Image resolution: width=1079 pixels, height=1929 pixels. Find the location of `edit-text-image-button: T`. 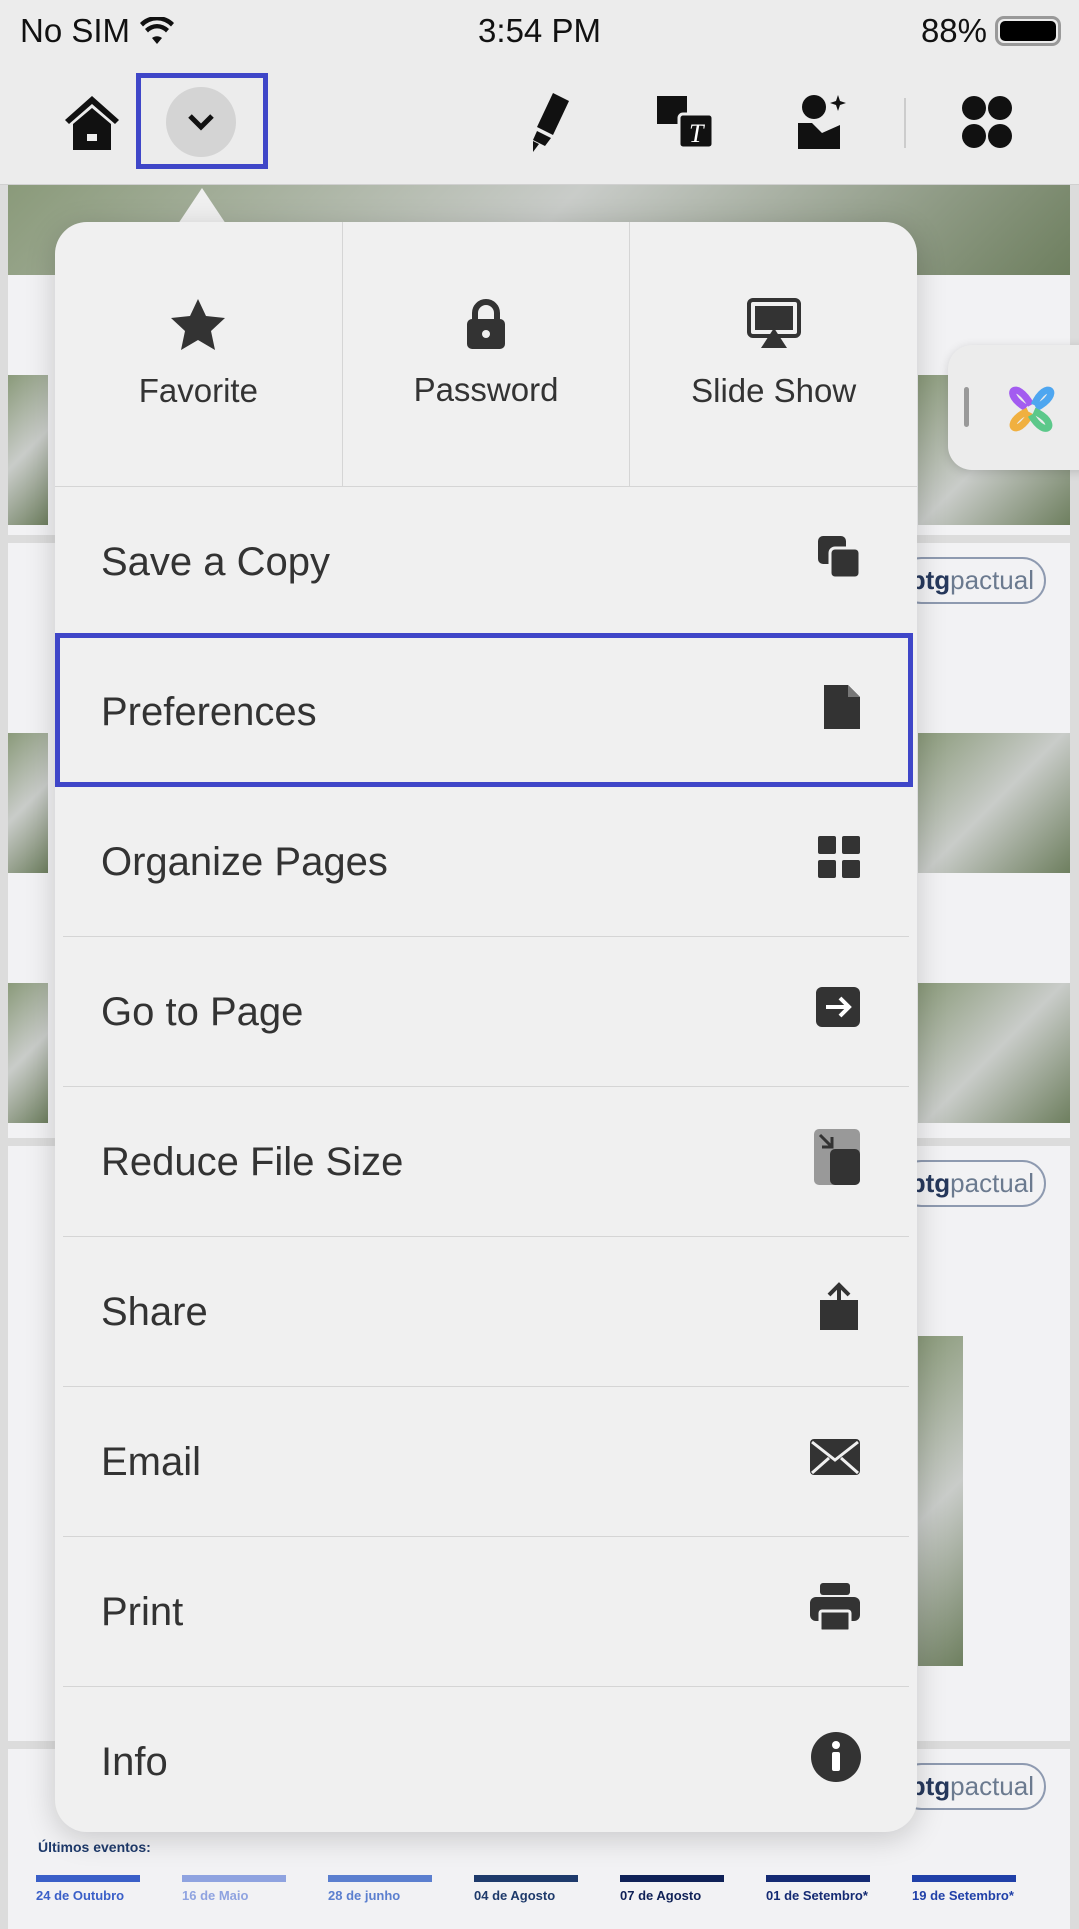

edit-text-image-button: T is located at coordinates (685, 122).